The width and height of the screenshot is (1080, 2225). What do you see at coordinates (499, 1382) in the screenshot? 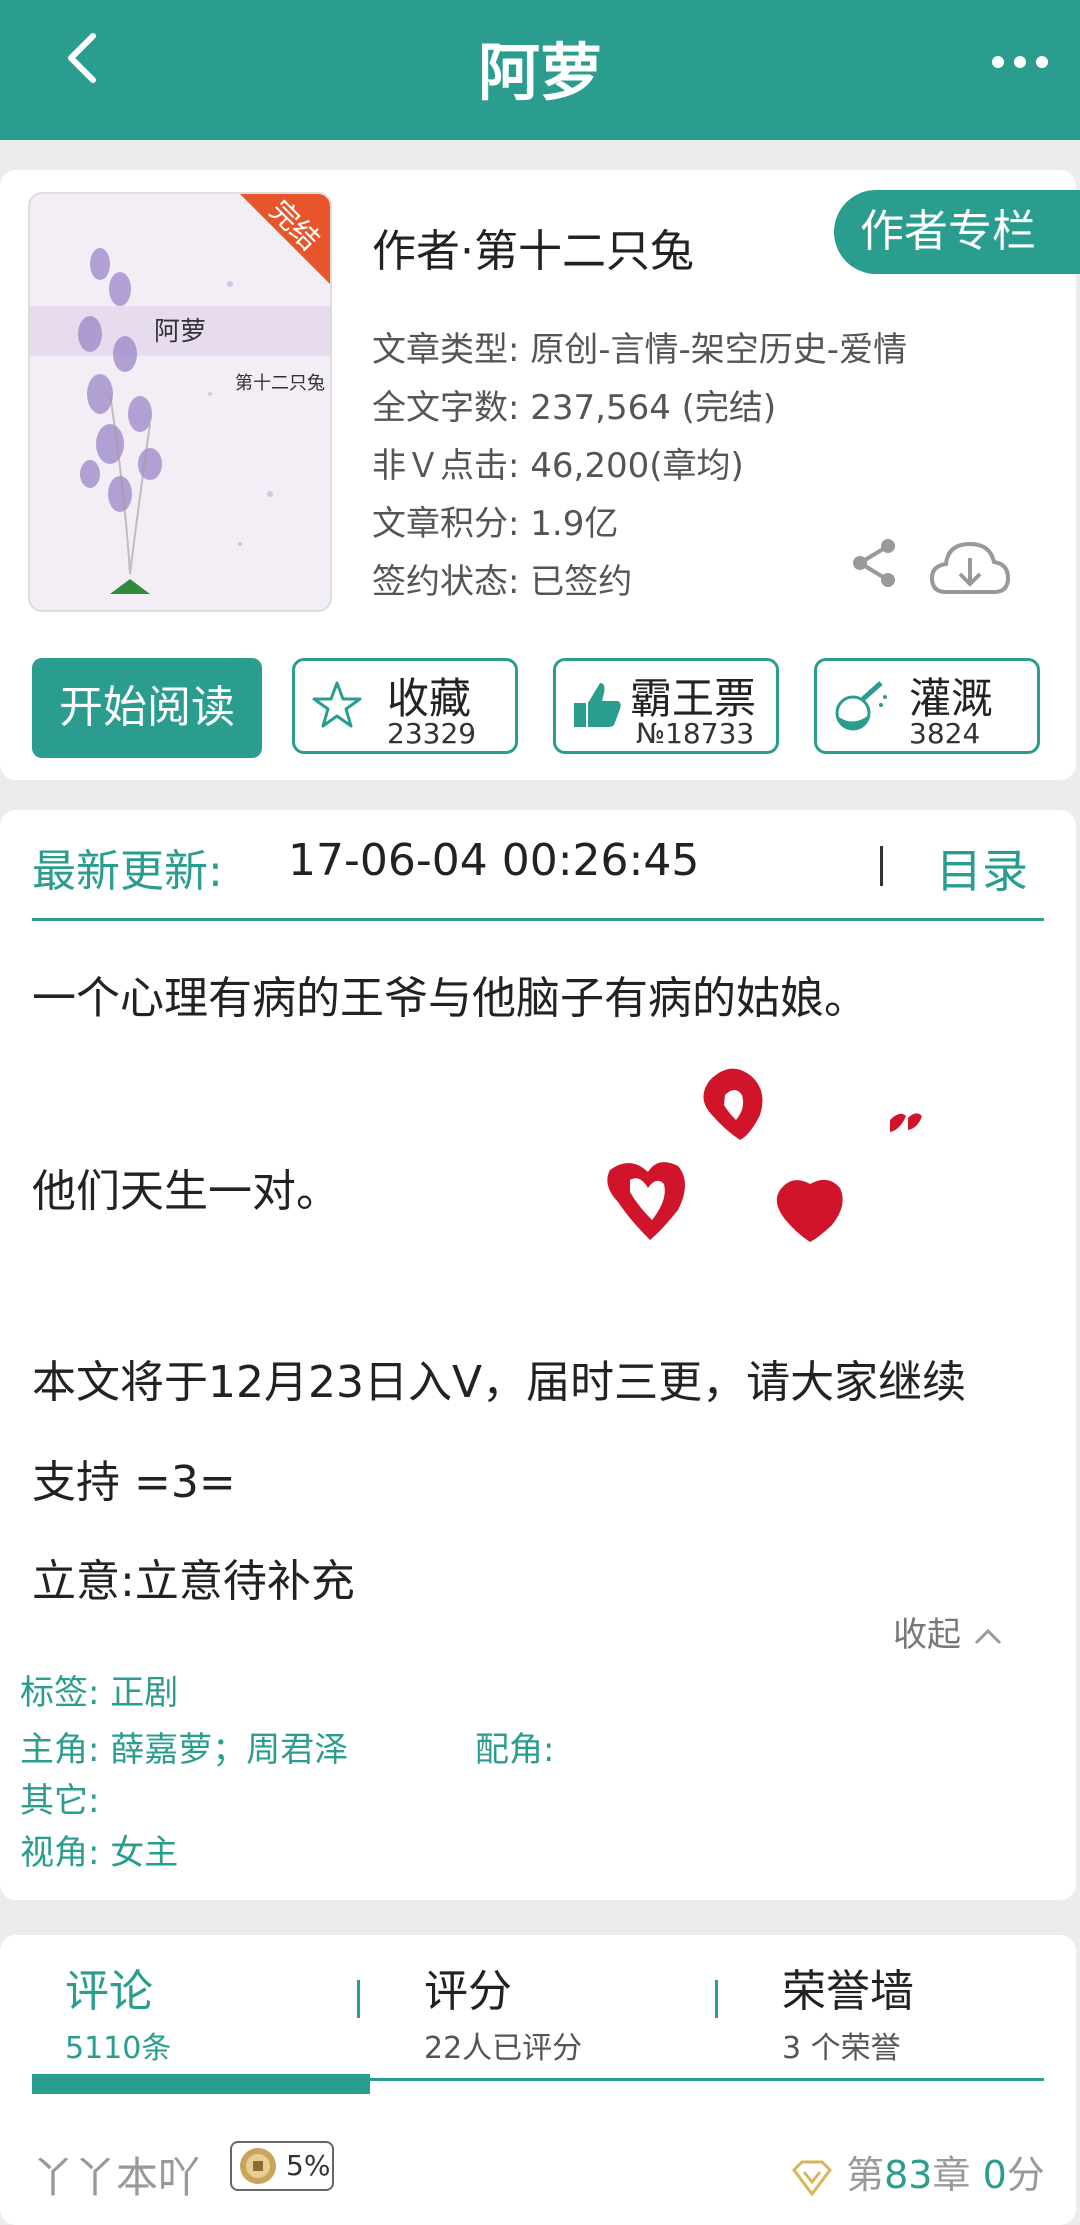
I see `description-line: 本文将于12月23日入V，届时三更，请大家继续` at bounding box center [499, 1382].